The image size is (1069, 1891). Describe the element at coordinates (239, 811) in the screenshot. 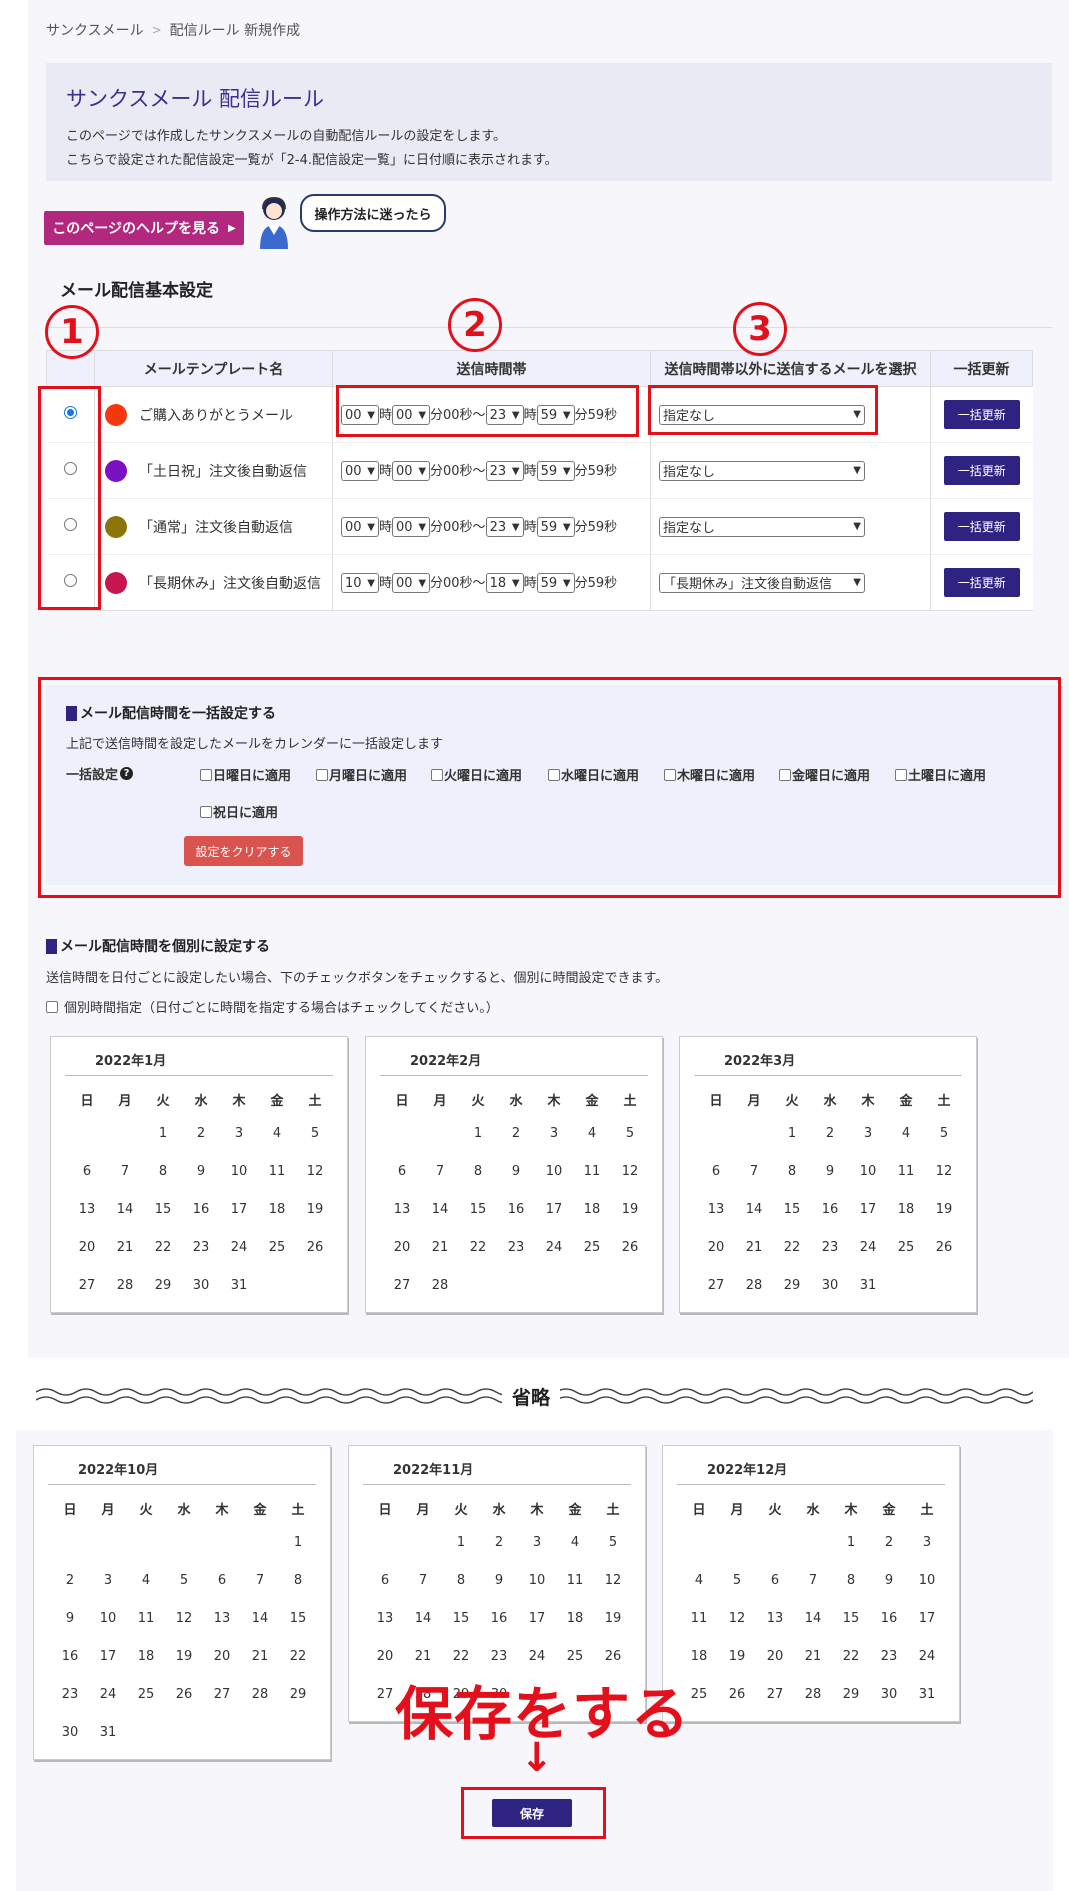

I see `day-checkbox: 祝日に適用` at that location.